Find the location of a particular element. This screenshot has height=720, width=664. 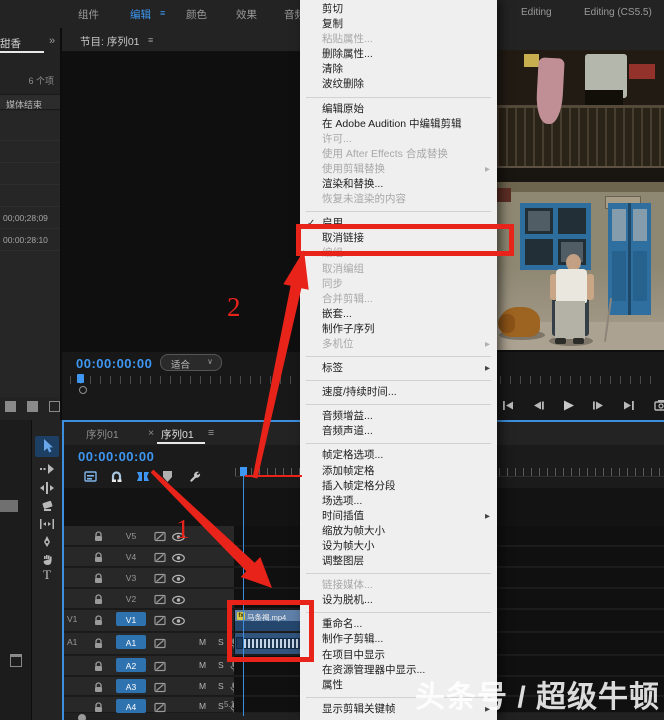

project-list-item: 00;00;28;09 is located at coordinates (30, 218).